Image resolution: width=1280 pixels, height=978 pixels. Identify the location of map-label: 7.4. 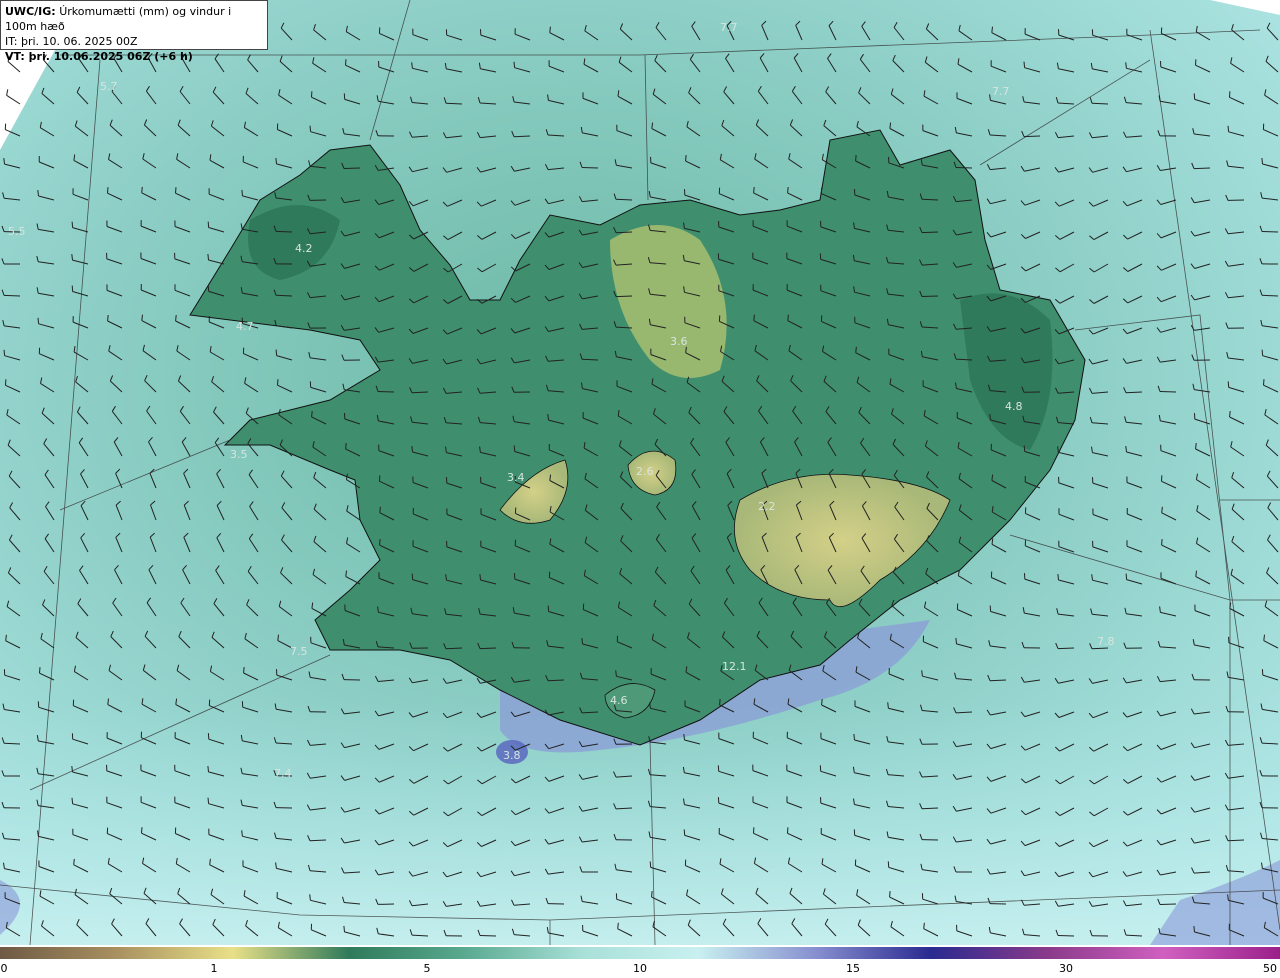
(283, 773).